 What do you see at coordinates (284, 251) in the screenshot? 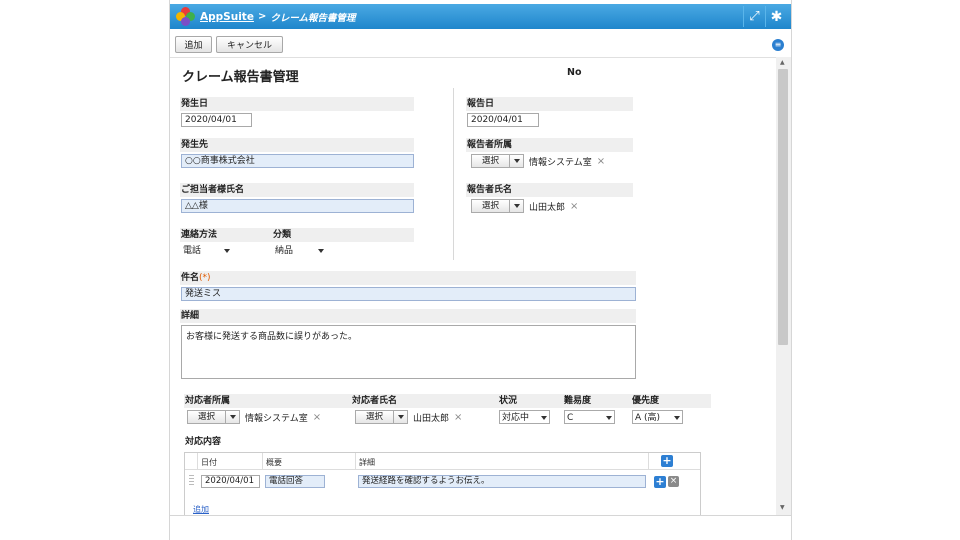
I see `category-value: 納品` at bounding box center [284, 251].